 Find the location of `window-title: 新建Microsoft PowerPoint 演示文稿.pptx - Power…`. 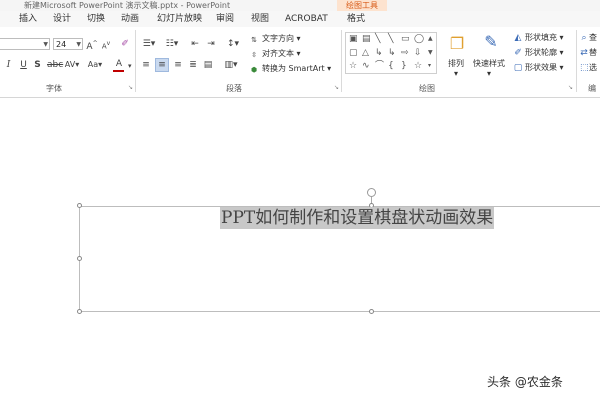

window-title: 新建Microsoft PowerPoint 演示文稿.pptx - Power… is located at coordinates (127, 5).